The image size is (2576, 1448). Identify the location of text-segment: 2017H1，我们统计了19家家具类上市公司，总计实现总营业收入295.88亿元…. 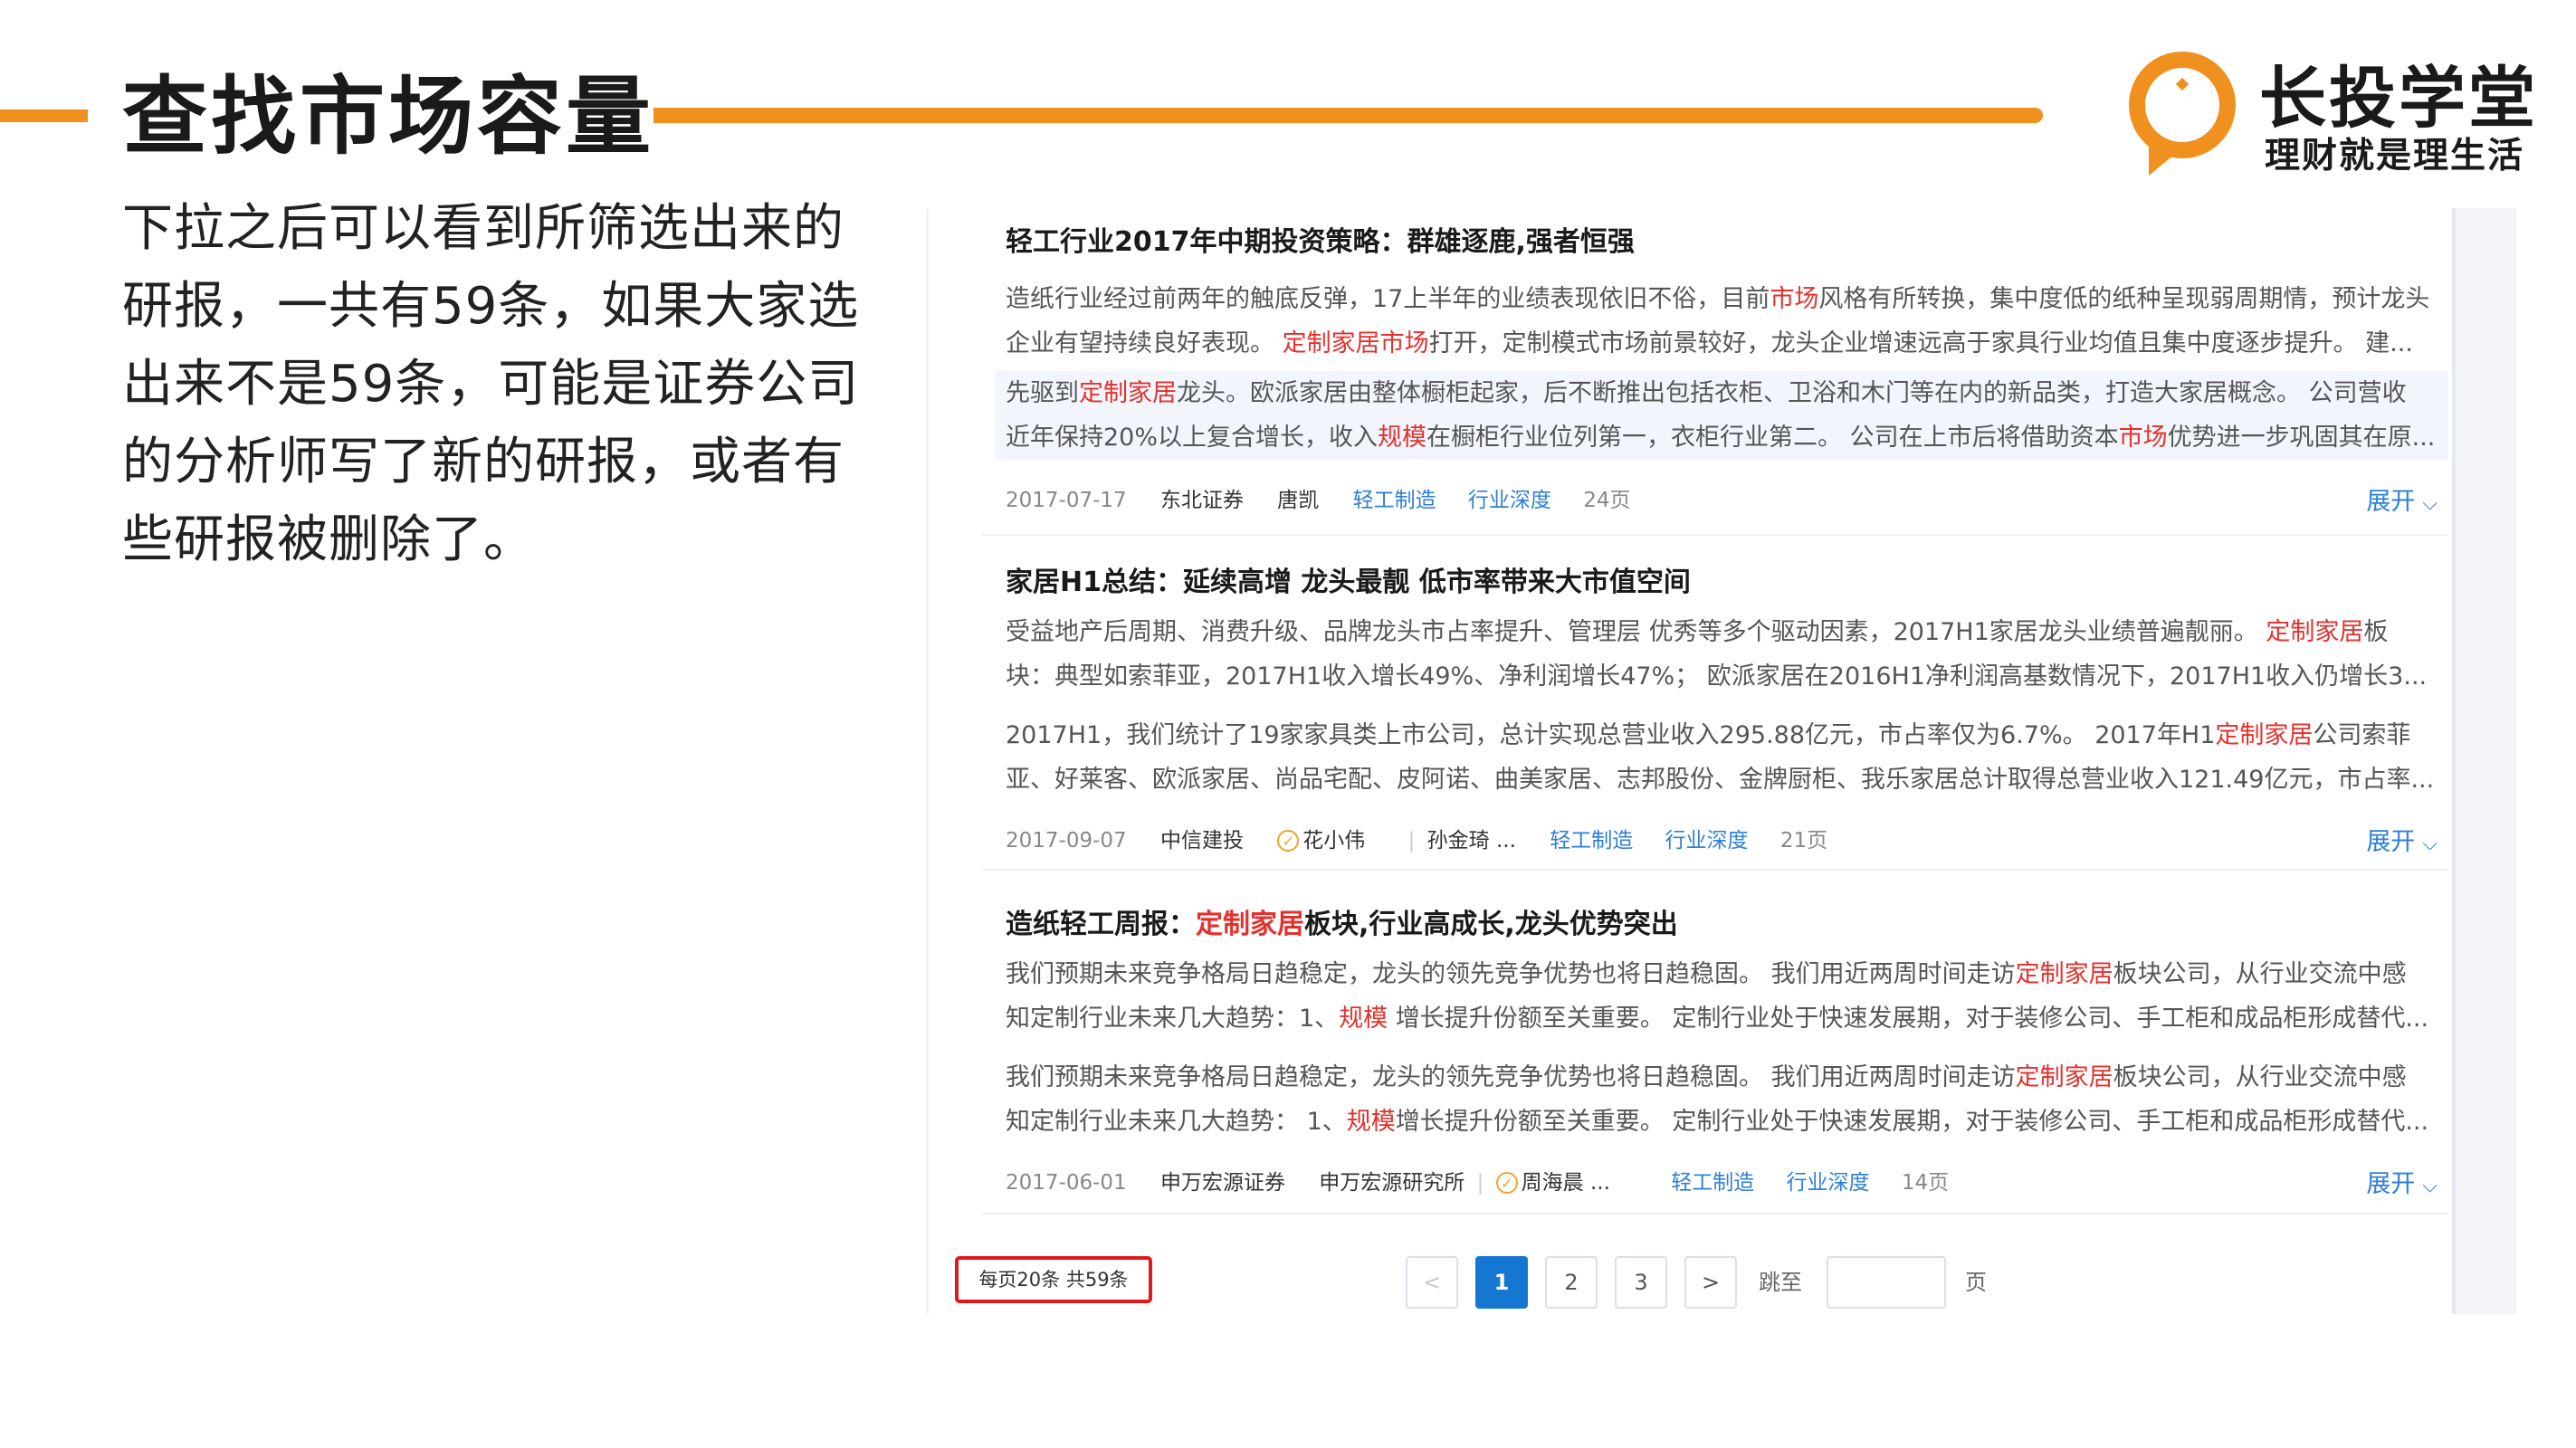
(1611, 735).